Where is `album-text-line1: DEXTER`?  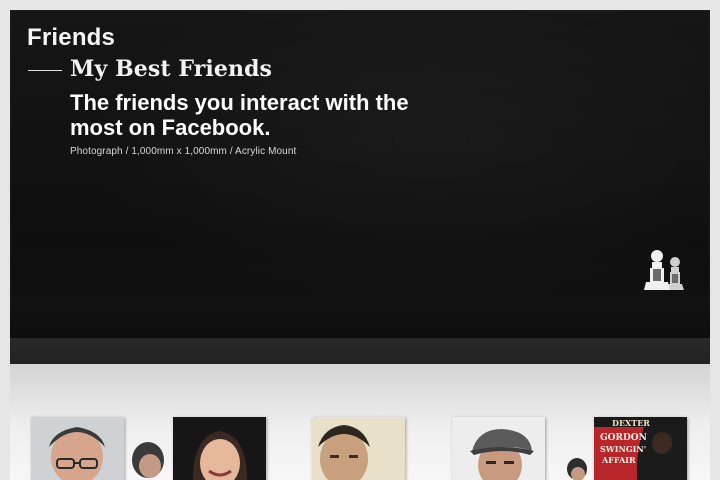 album-text-line1: DEXTER is located at coordinates (631, 423).